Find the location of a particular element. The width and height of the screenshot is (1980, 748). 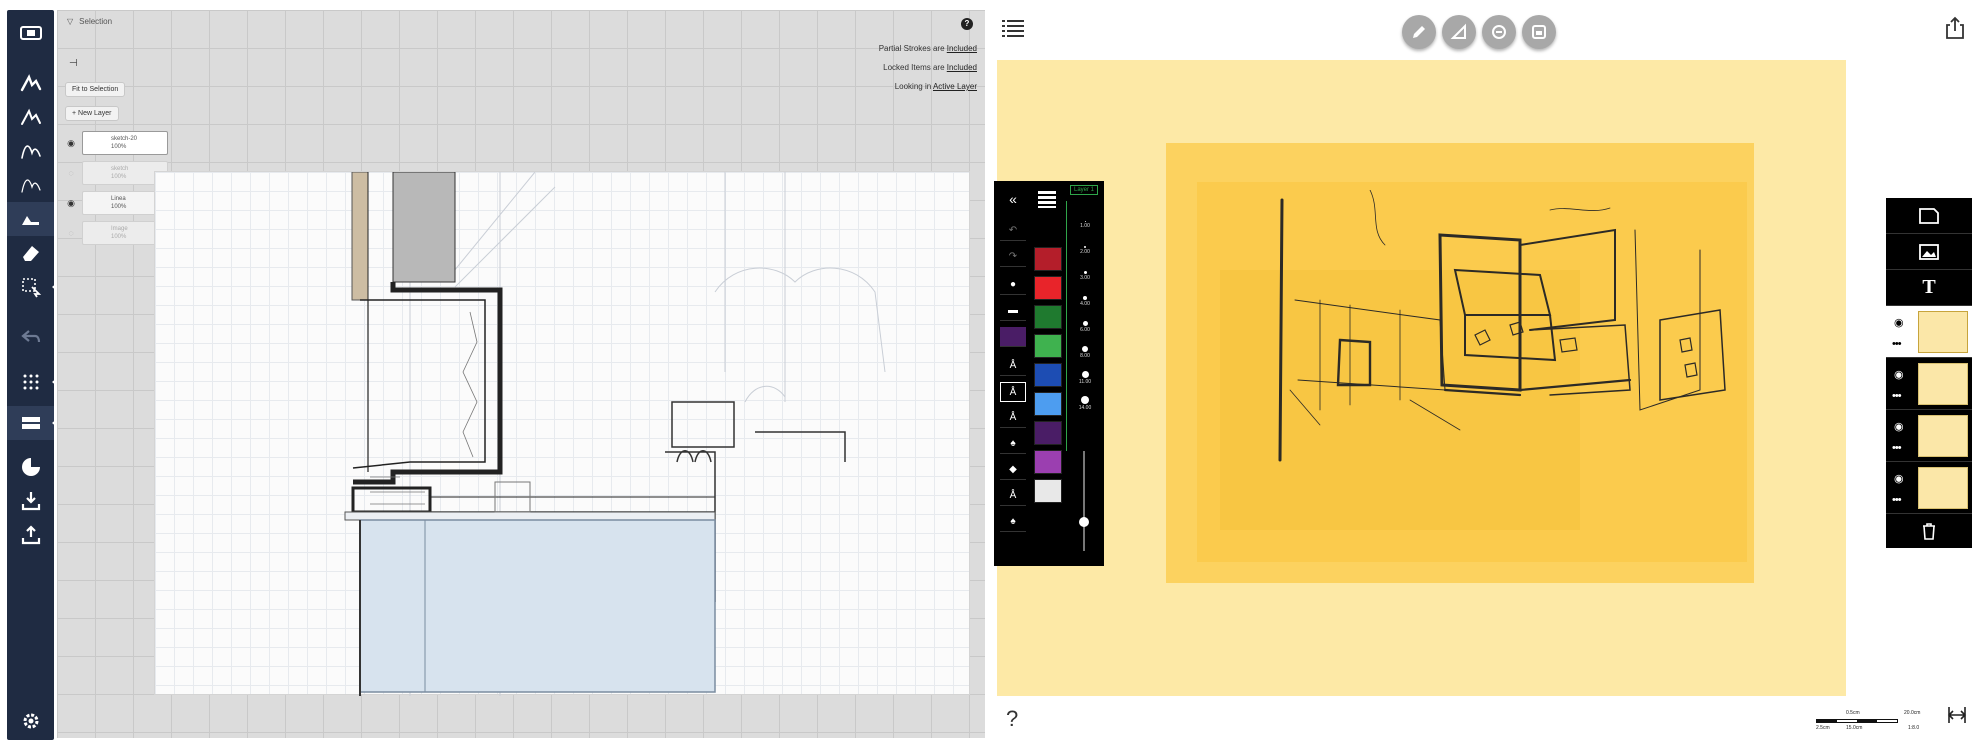

fit-to-screen-icon is located at coordinates (1957, 715).